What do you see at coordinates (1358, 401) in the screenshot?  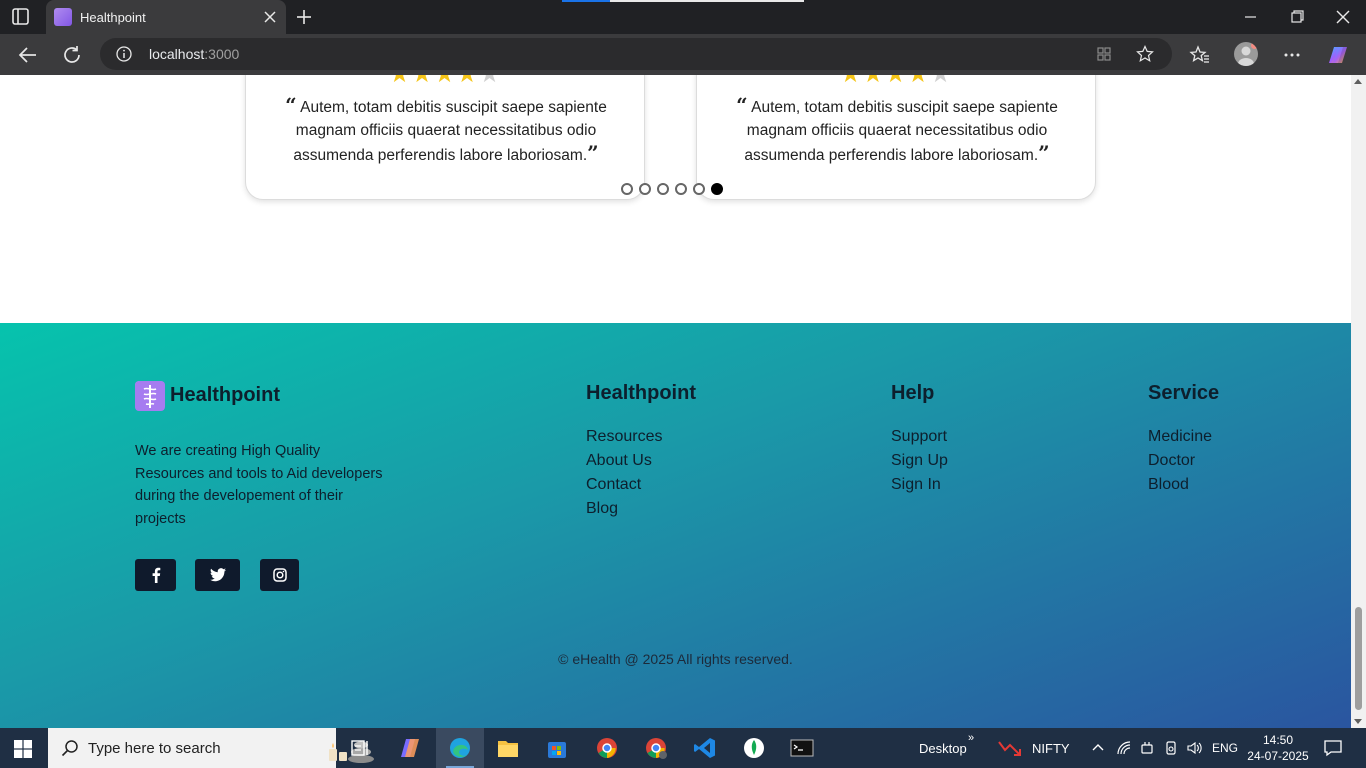 I see `page-scrollbar` at bounding box center [1358, 401].